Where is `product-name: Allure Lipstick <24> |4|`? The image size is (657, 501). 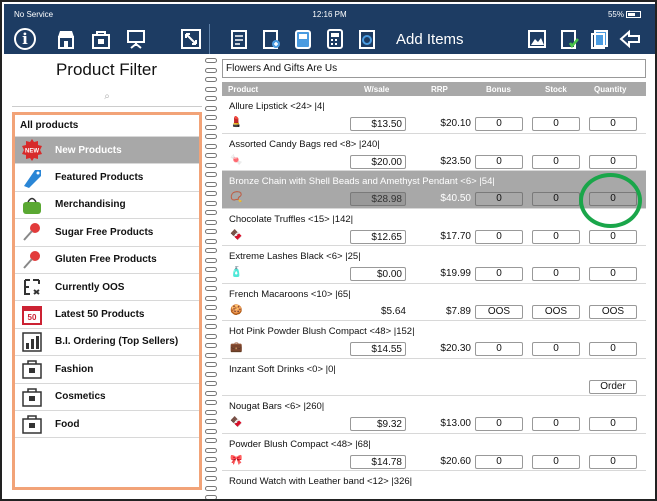
product-name: Allure Lipstick <24> |4| is located at coordinates (277, 106).